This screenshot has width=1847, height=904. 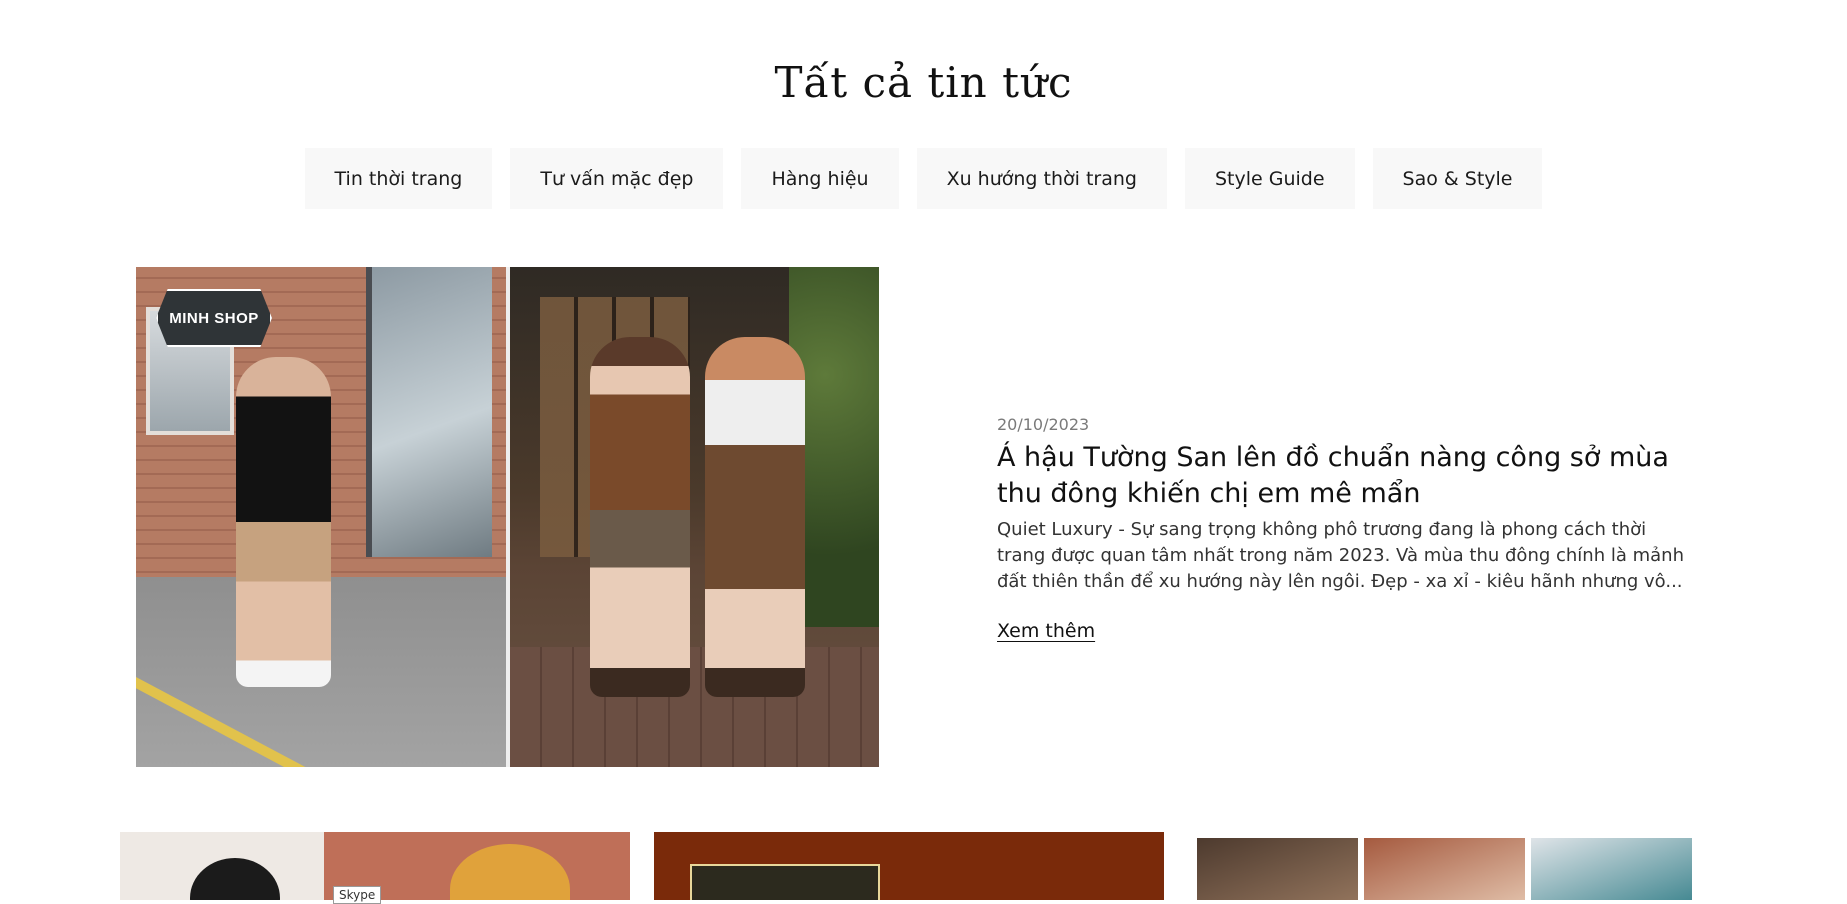 I want to click on post-date: 20/10/2023, so click(x=1043, y=424).